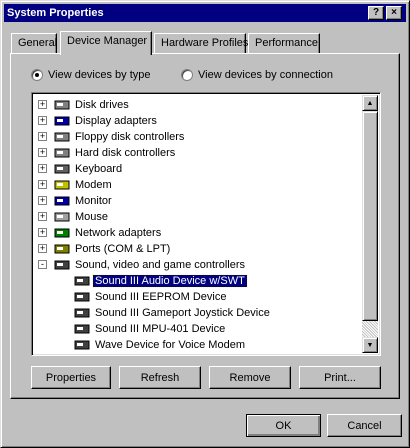 The image size is (410, 448). I want to click on remove-button: Remove, so click(250, 377).